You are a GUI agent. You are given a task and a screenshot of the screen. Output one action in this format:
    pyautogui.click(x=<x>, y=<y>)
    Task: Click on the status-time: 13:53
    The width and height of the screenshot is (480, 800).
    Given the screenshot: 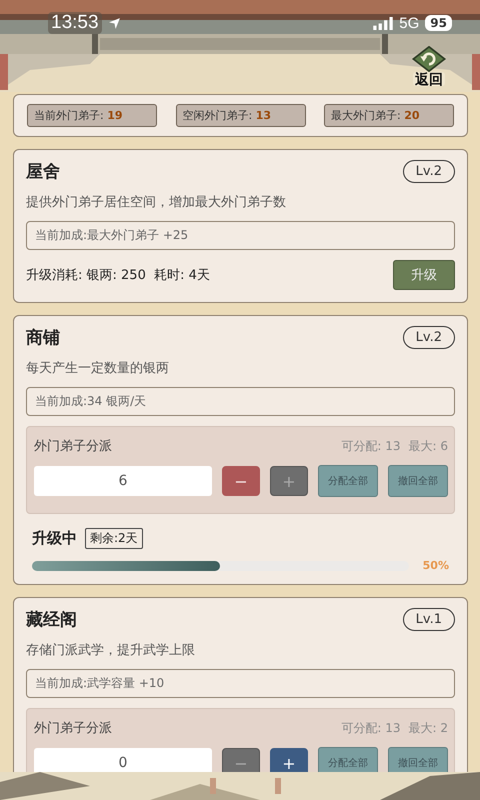 What is the action you would take?
    pyautogui.click(x=75, y=23)
    